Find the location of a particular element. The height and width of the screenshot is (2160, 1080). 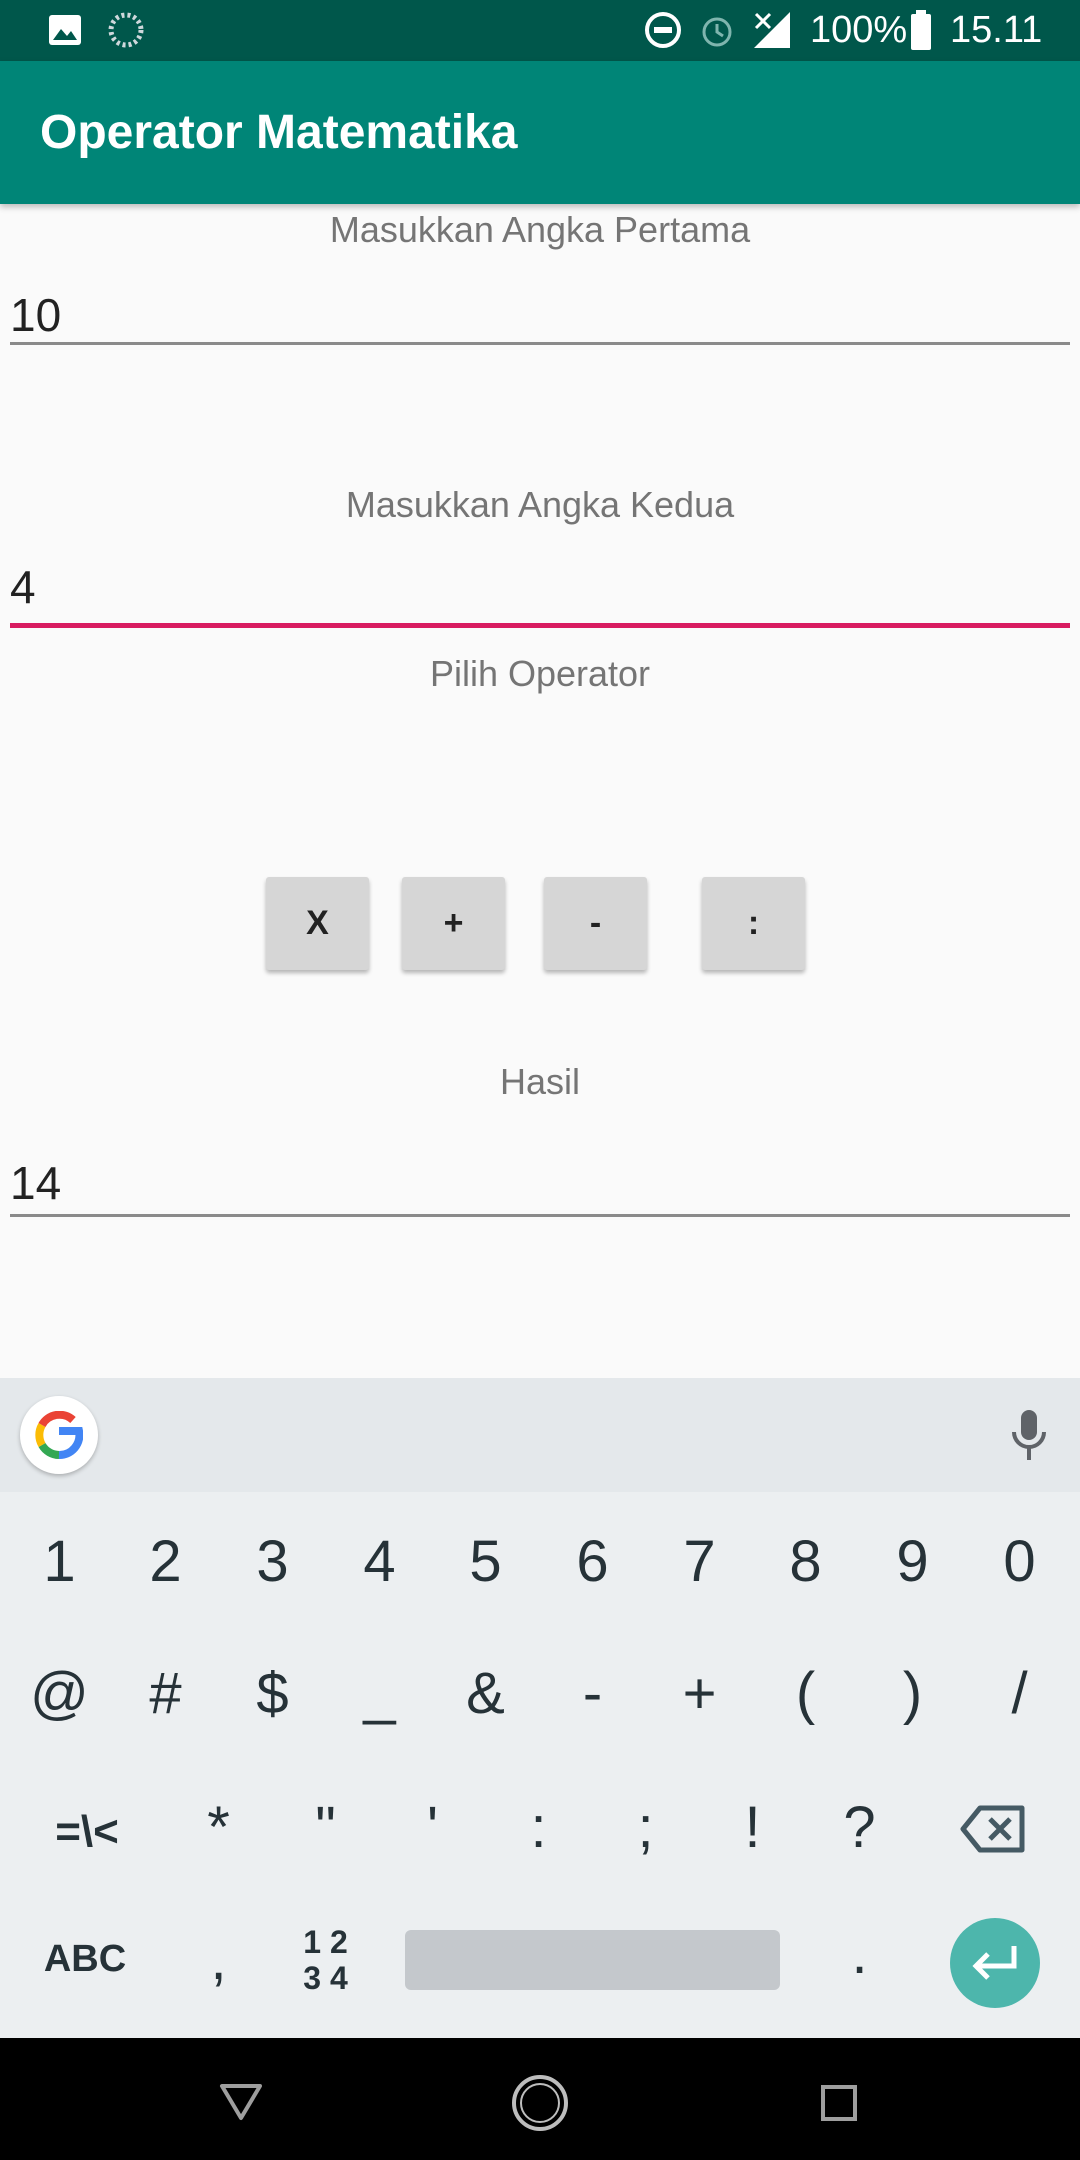

enter-button is located at coordinates (995, 1963).